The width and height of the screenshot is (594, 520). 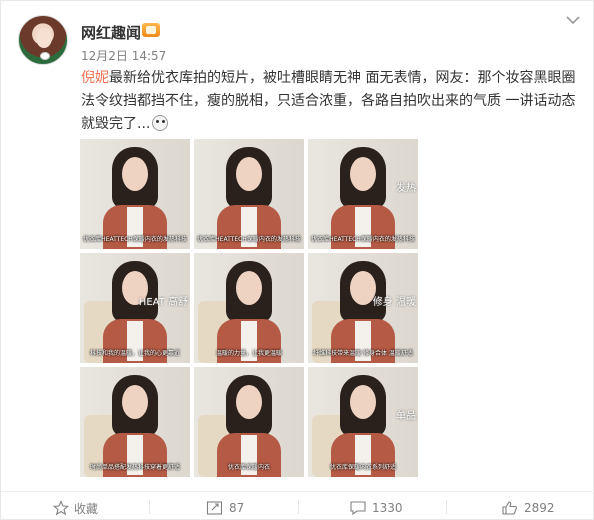 I want to click on comment-button: 1330, so click(x=376, y=508).